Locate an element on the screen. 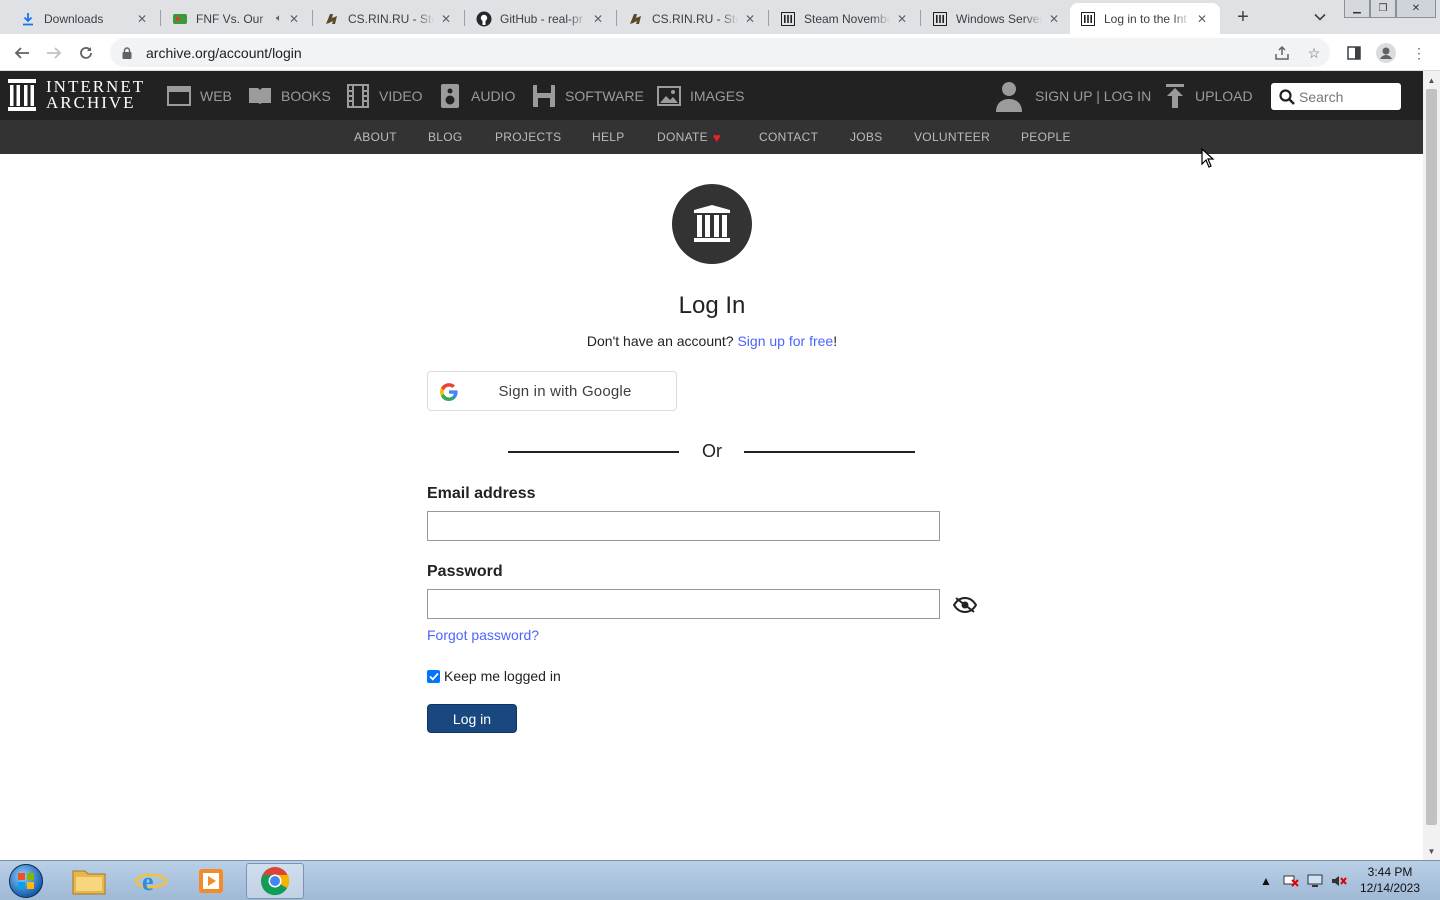 The height and width of the screenshot is (900, 1440). forgot-password-link: Forgot password? is located at coordinates (483, 635).